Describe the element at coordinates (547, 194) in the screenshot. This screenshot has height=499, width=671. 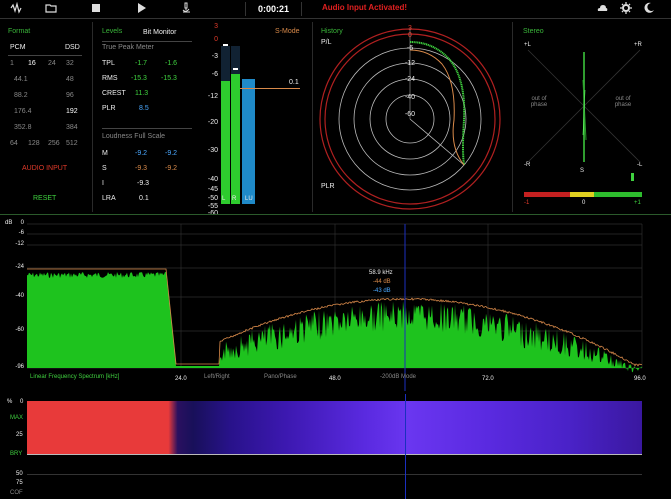
I see `correlation-negative` at that location.